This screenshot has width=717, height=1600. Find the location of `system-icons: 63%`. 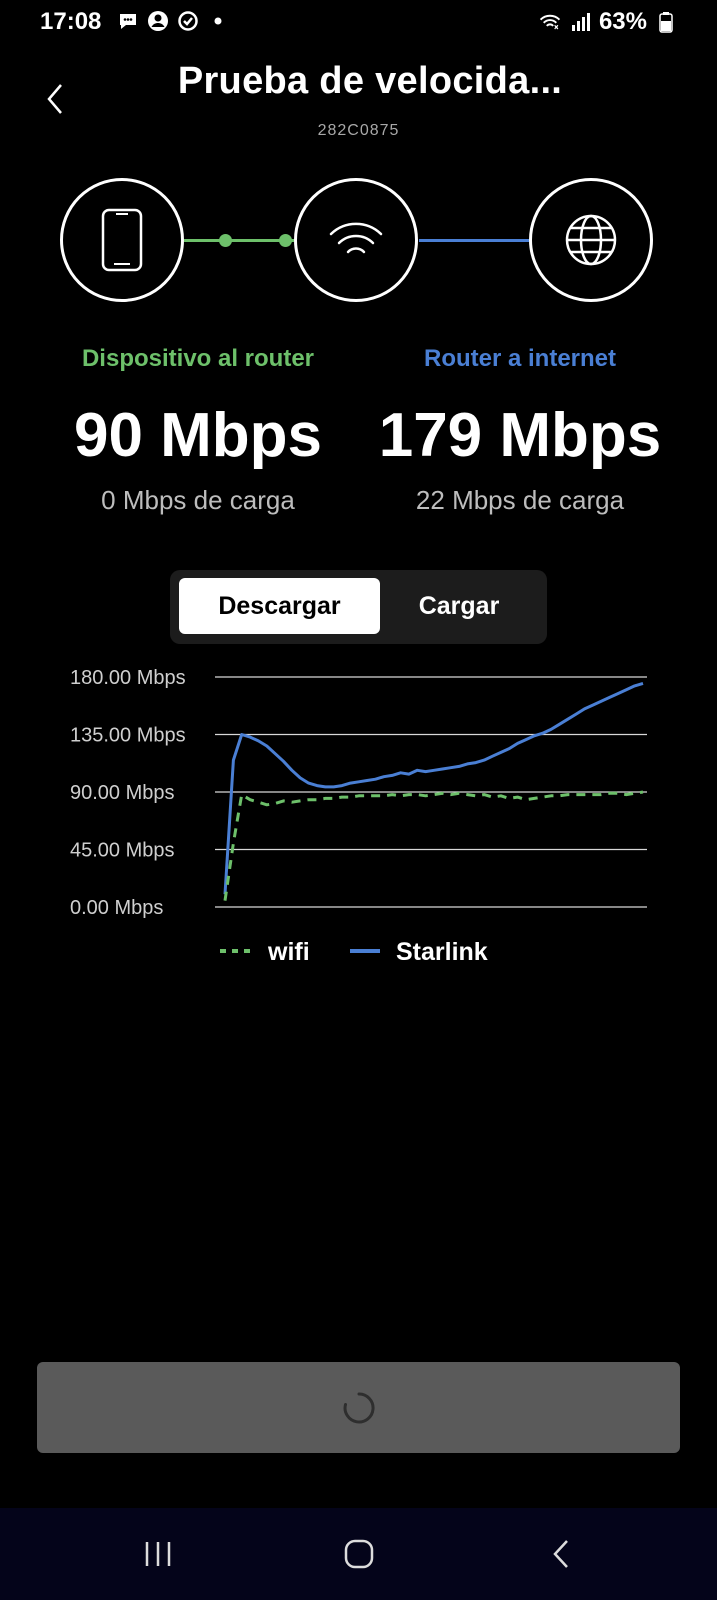

system-icons: 63% is located at coordinates (608, 22).